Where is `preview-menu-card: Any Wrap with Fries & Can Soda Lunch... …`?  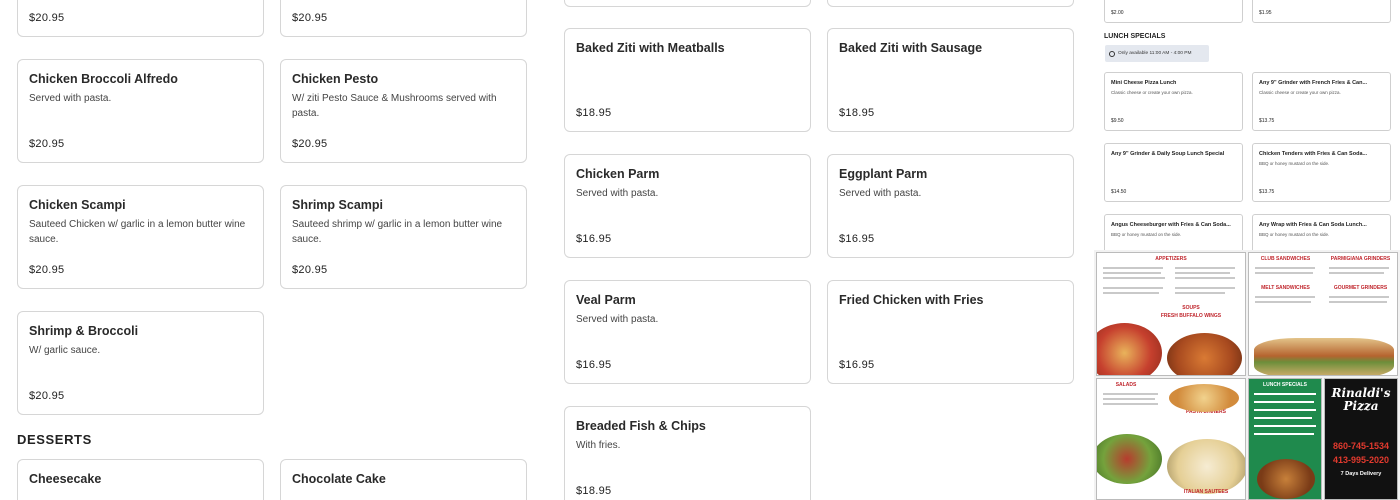 preview-menu-card: Any Wrap with Fries & Can Soda Lunch... … is located at coordinates (1321, 234).